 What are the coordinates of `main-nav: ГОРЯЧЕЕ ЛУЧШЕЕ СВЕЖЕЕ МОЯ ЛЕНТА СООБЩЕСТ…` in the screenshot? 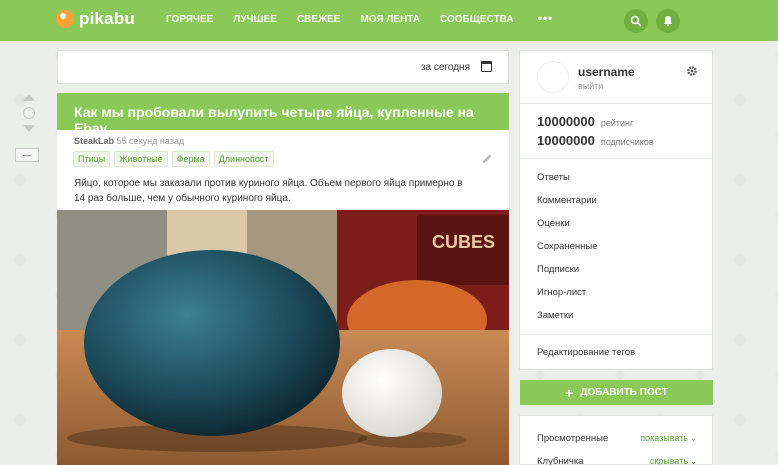 It's located at (360, 18).